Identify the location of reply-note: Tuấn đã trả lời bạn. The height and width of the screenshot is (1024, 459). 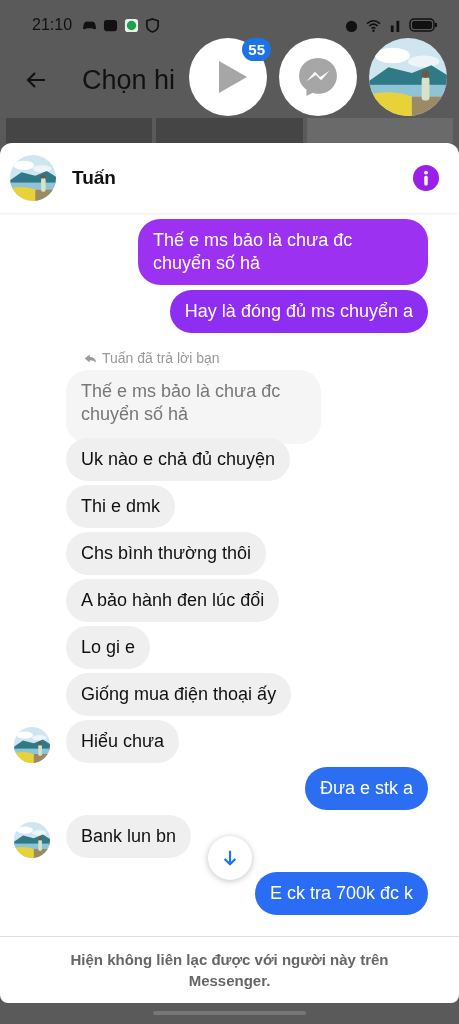
(161, 358).